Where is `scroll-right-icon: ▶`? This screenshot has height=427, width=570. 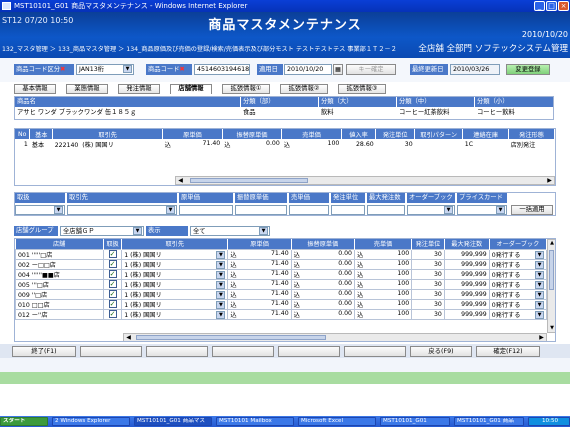
scroll-right-icon: ▶ is located at coordinates (541, 337).